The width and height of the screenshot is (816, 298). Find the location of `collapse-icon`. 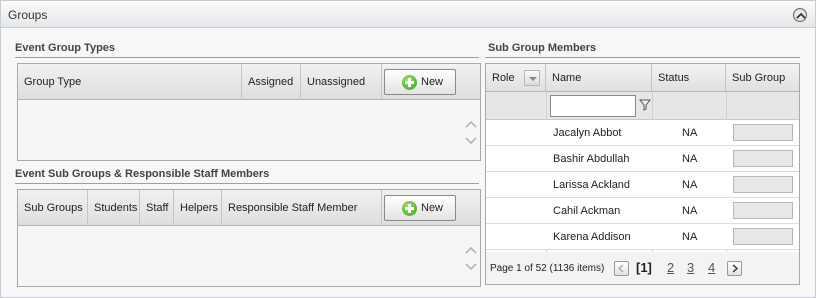

collapse-icon is located at coordinates (800, 15).